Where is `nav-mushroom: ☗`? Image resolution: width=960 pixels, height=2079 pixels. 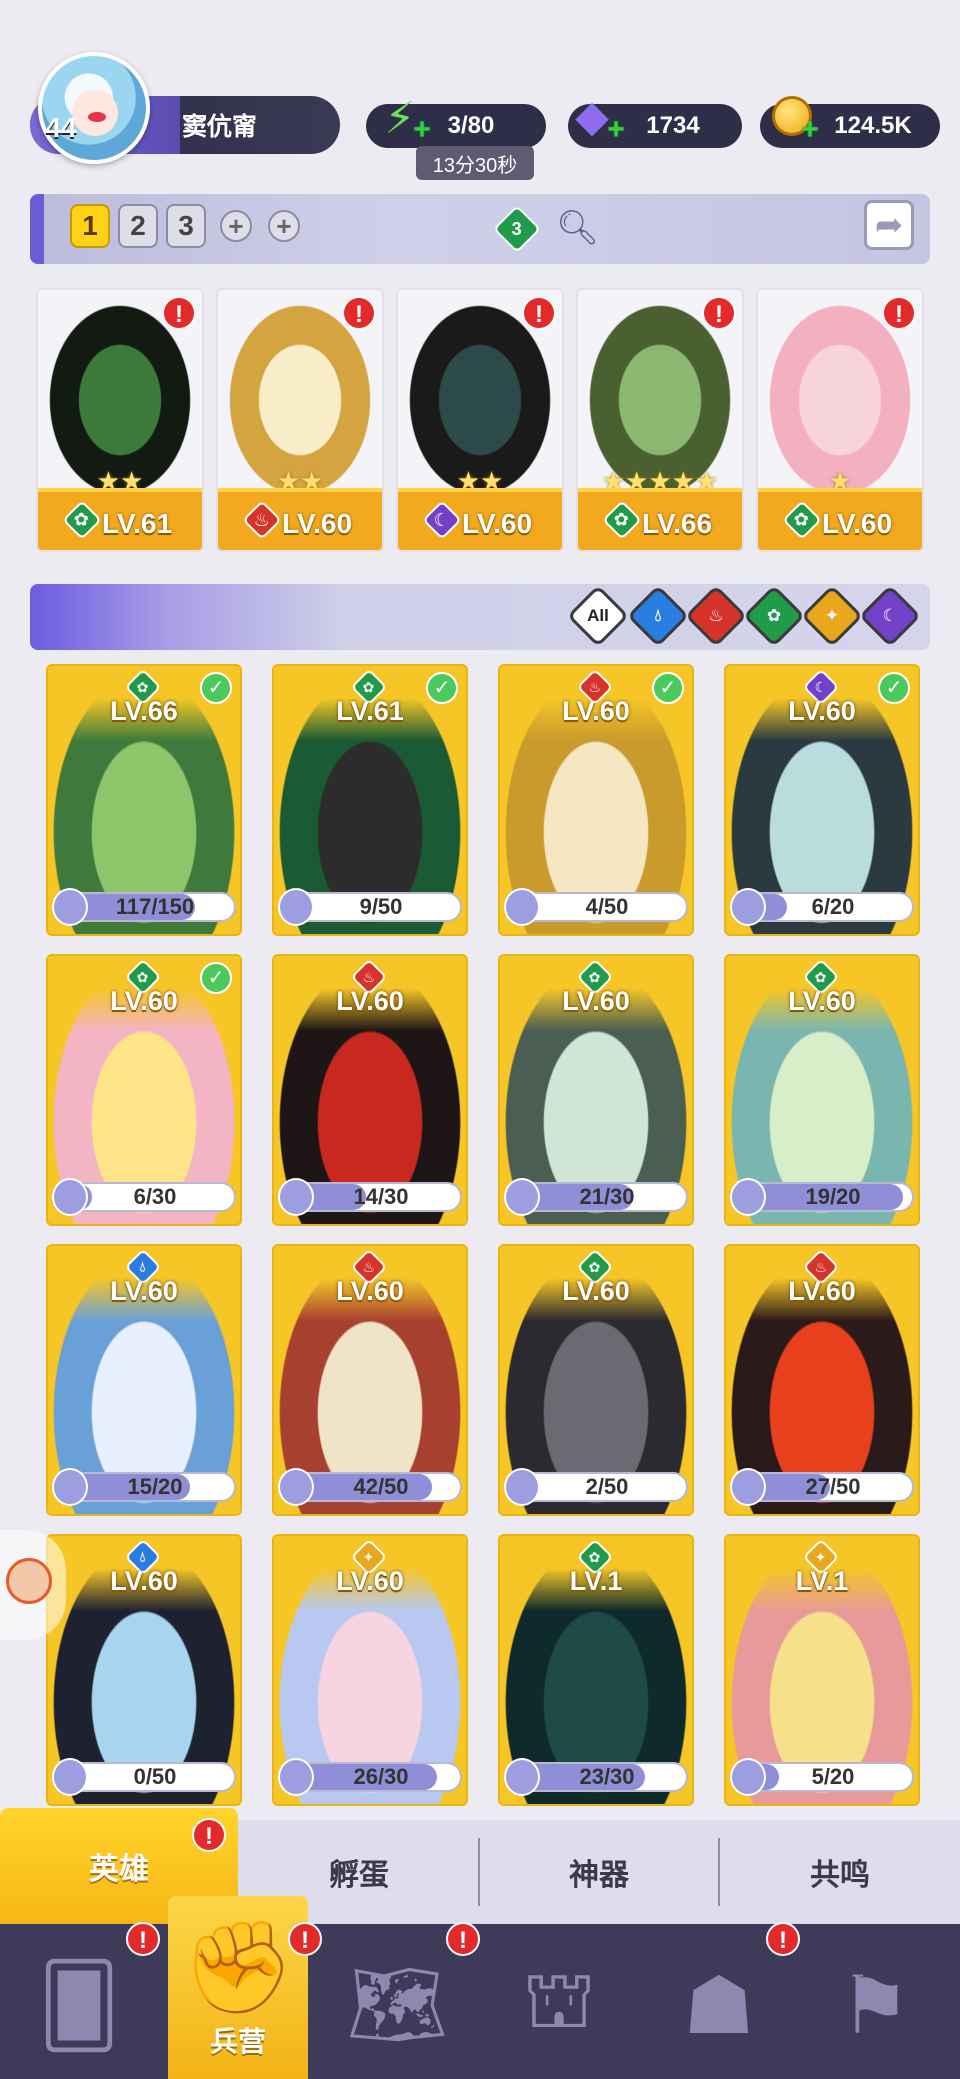
nav-mushroom: ☗ is located at coordinates (719, 2005).